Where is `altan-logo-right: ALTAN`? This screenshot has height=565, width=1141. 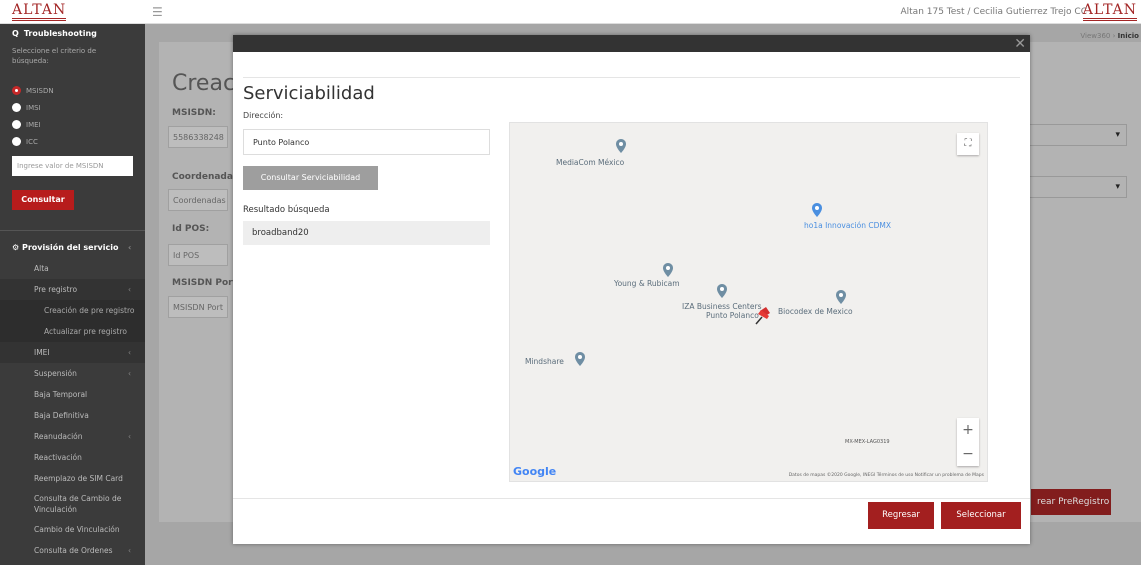 altan-logo-right: ALTAN is located at coordinates (1109, 11).